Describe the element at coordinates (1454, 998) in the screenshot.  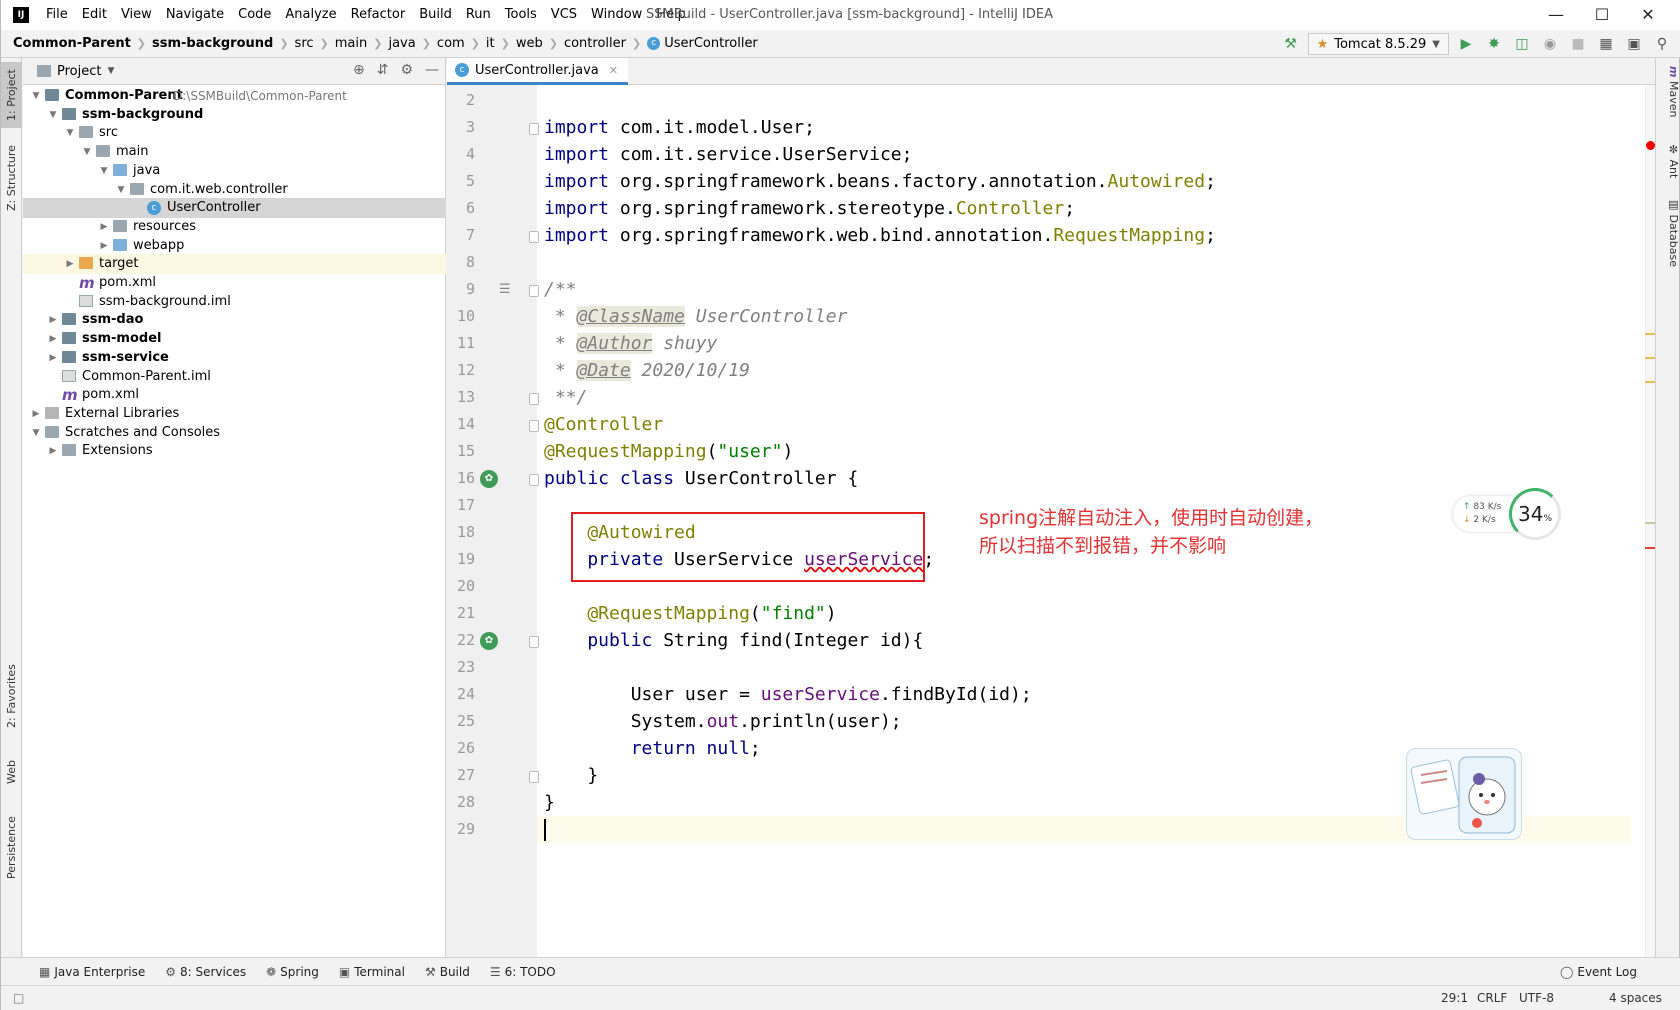
I see `caret-position: 29:1` at that location.